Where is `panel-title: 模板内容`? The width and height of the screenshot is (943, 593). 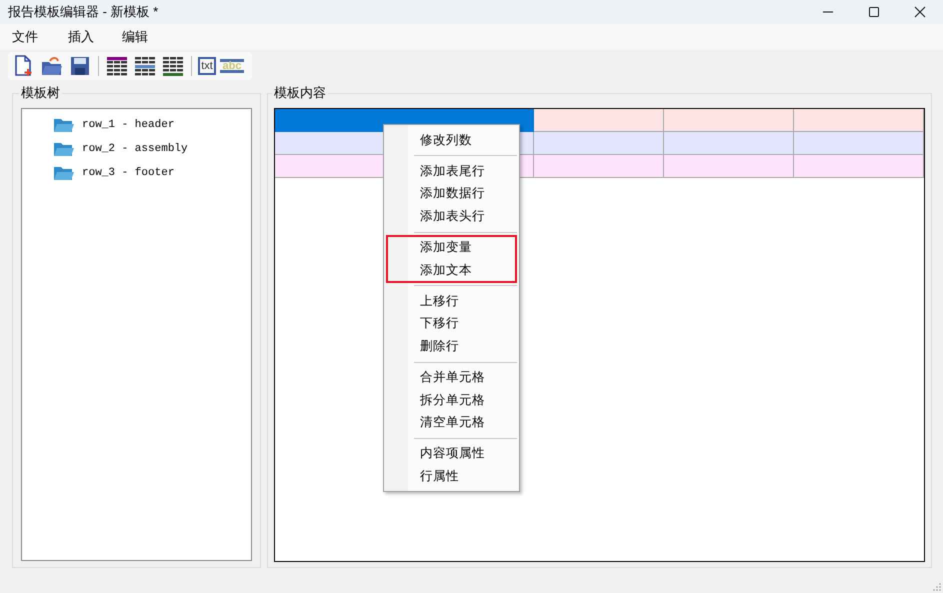
panel-title: 模板内容 is located at coordinates (300, 93).